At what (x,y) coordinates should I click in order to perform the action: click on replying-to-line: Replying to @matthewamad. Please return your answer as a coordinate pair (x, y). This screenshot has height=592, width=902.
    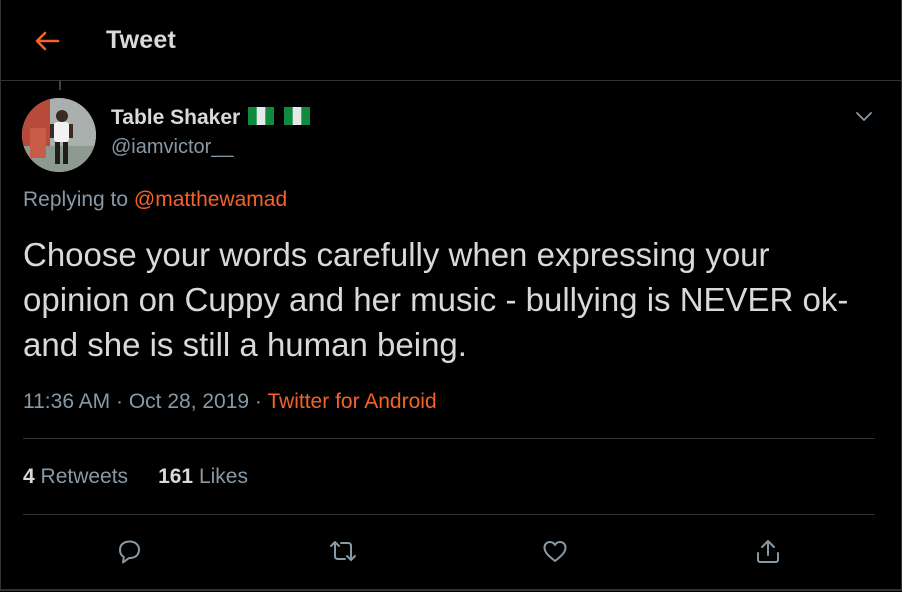
    Looking at the image, I should click on (155, 200).